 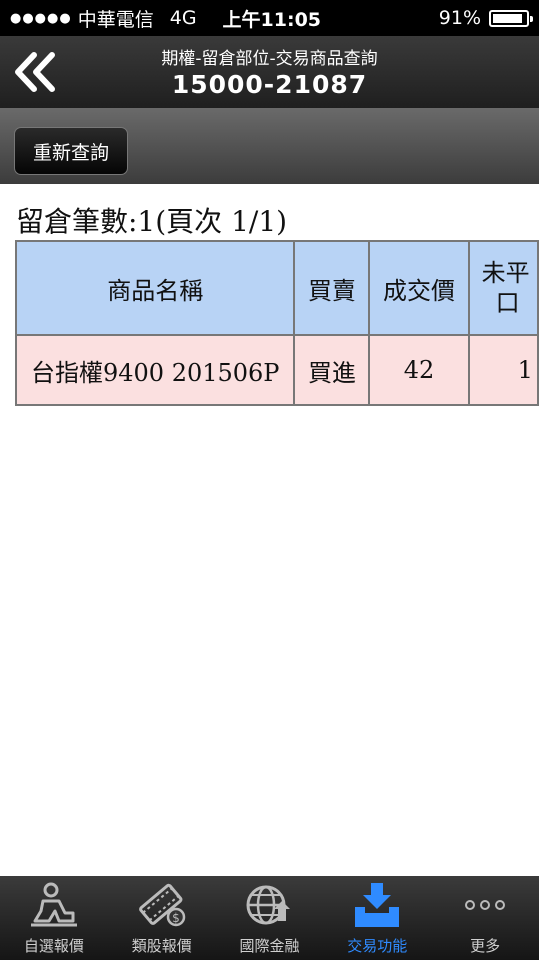 I want to click on toolbar: 重新查詢, so click(x=269, y=146).